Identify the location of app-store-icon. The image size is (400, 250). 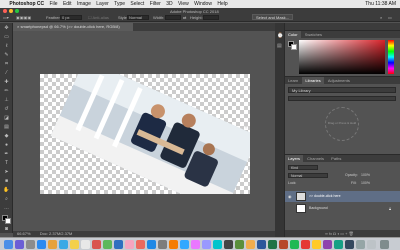
(151, 244).